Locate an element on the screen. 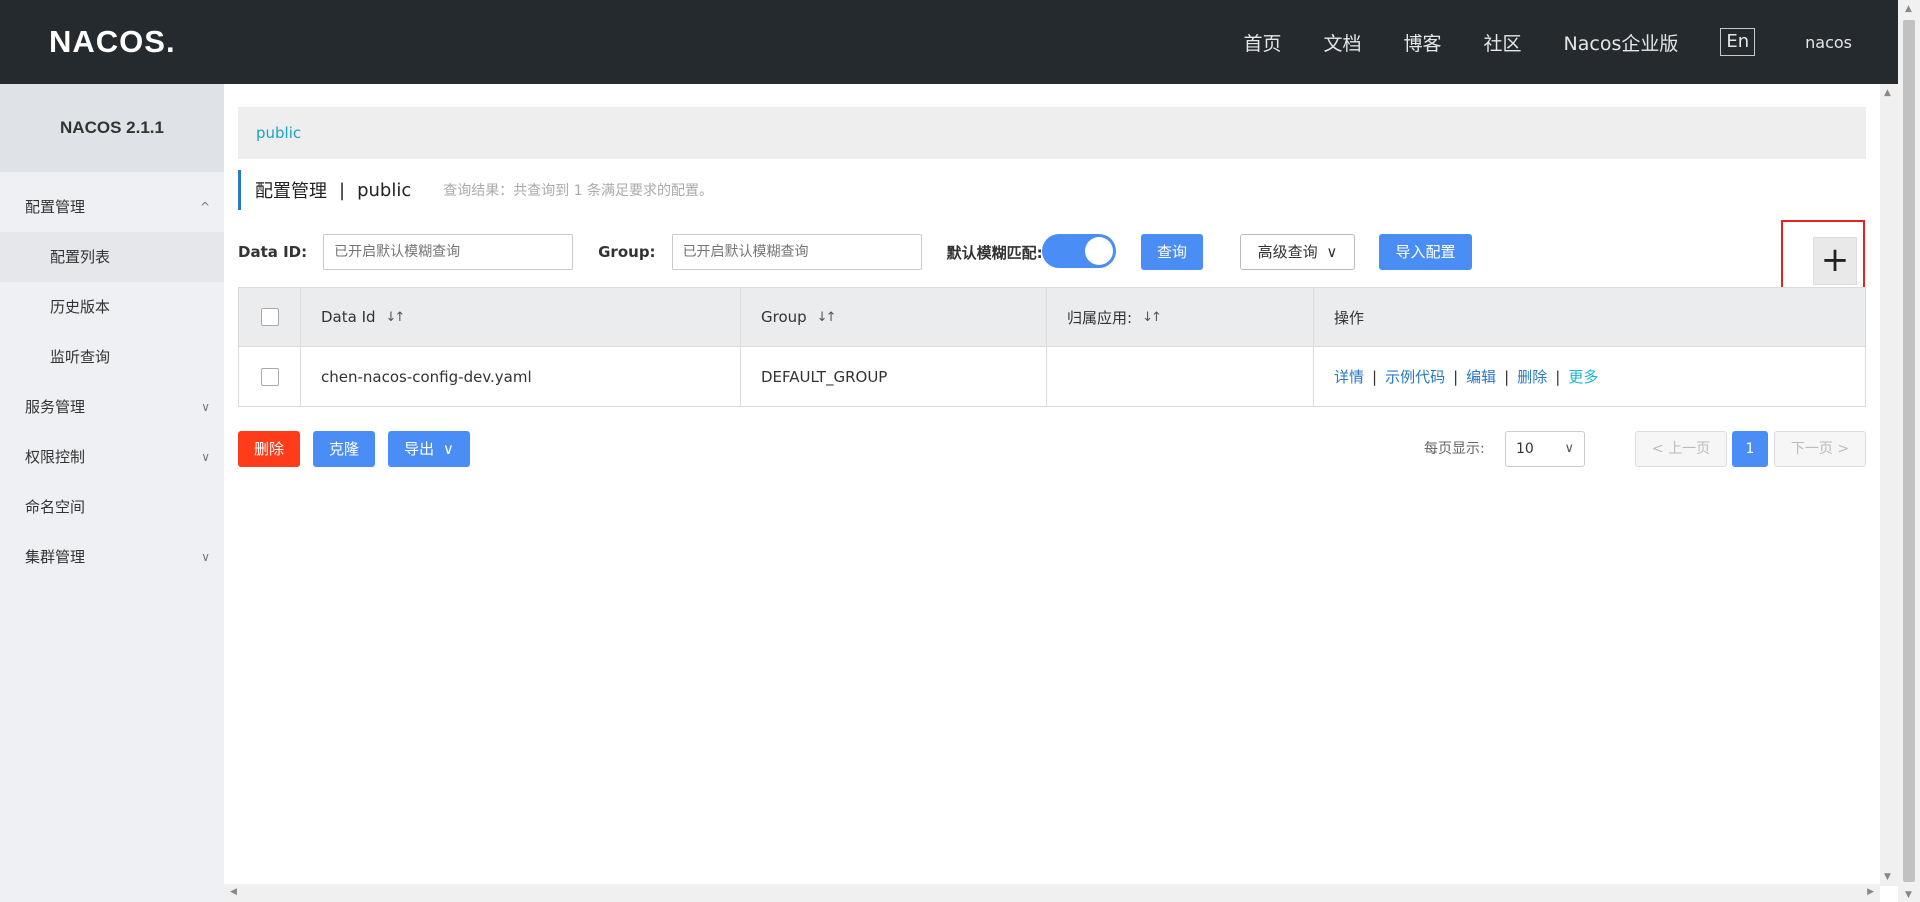 This screenshot has height=902, width=1920. sidebar-item-label: 权限控制 is located at coordinates (55, 457).